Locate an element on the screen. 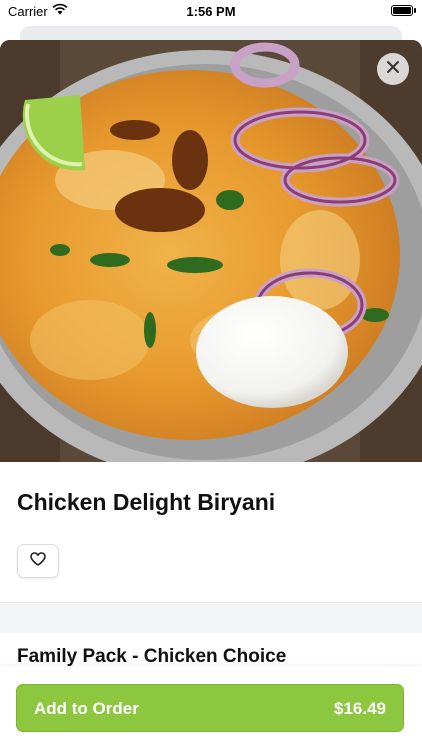  battery-icon is located at coordinates (403, 10).